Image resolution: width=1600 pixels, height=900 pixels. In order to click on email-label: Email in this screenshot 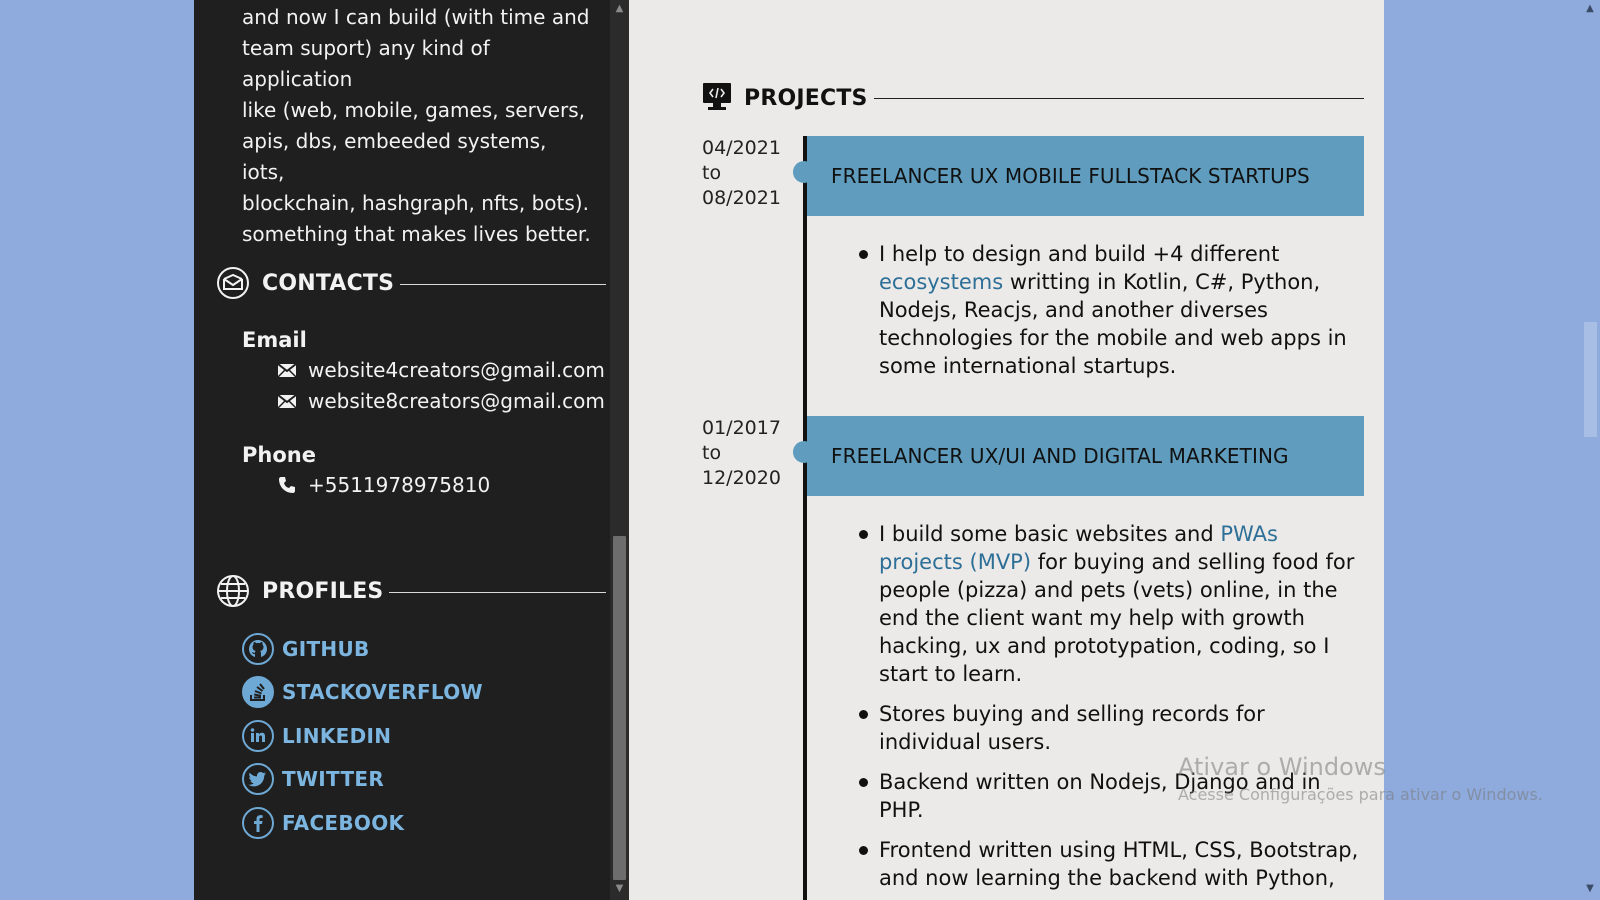, I will do `click(274, 340)`.